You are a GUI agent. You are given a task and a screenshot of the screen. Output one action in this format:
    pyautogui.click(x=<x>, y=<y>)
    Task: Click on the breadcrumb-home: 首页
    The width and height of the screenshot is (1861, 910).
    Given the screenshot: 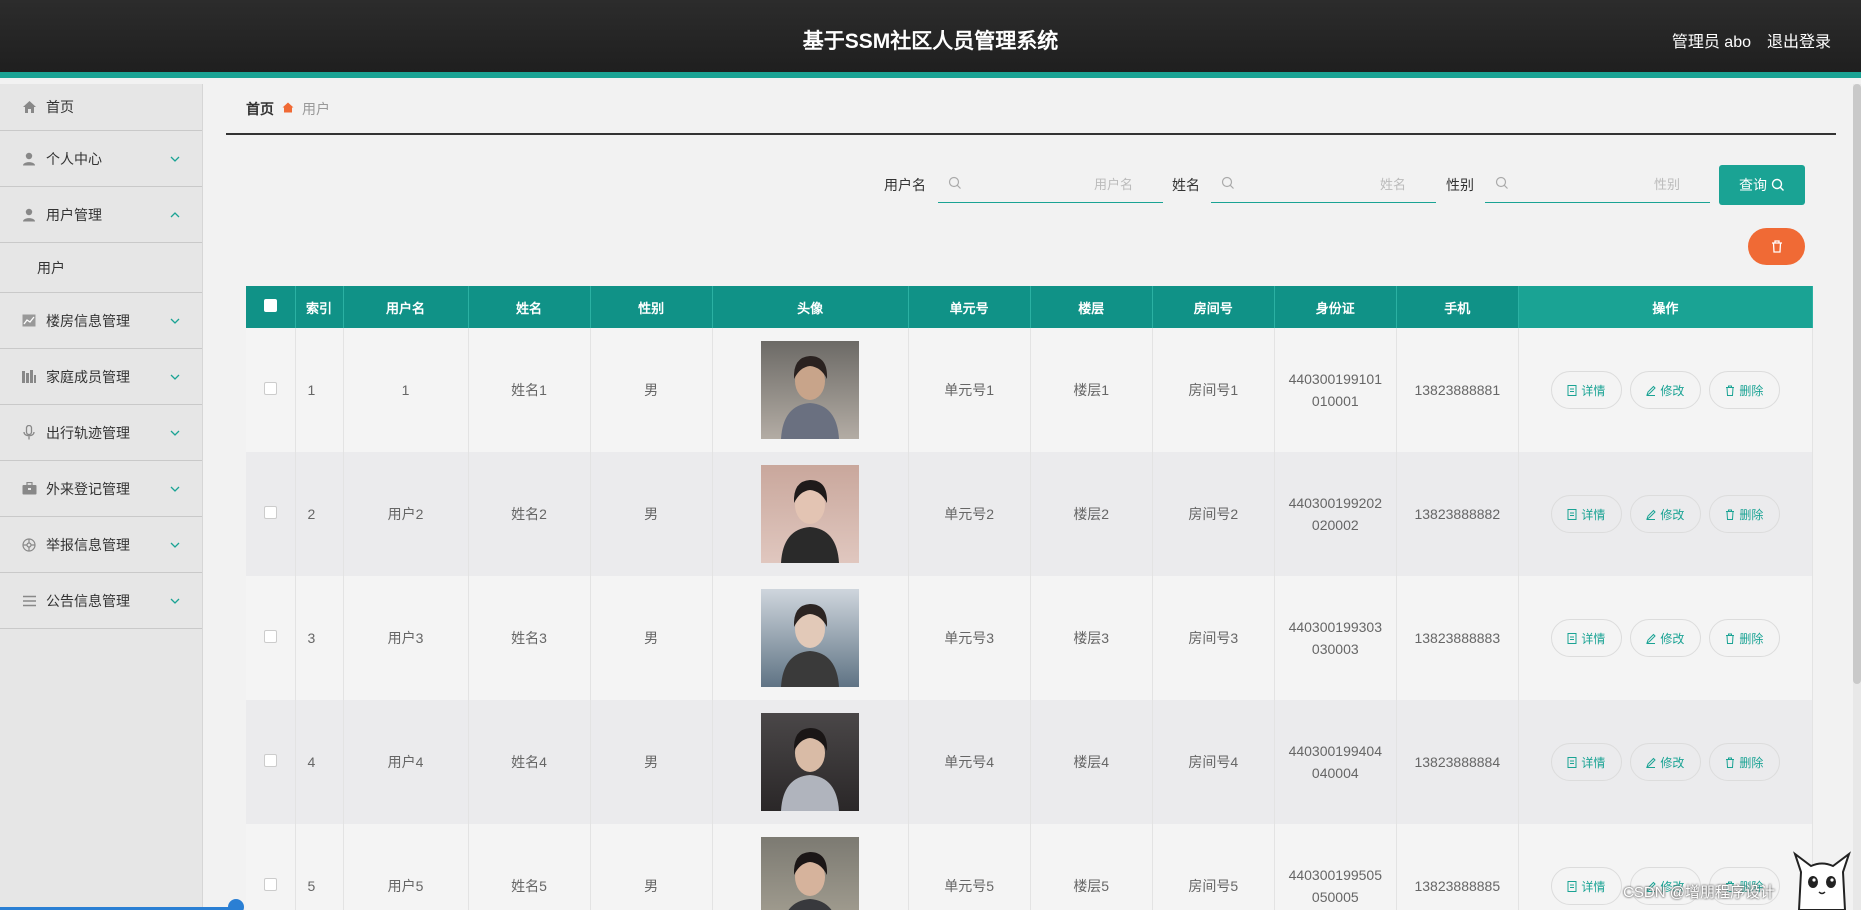 What is the action you would take?
    pyautogui.click(x=260, y=109)
    